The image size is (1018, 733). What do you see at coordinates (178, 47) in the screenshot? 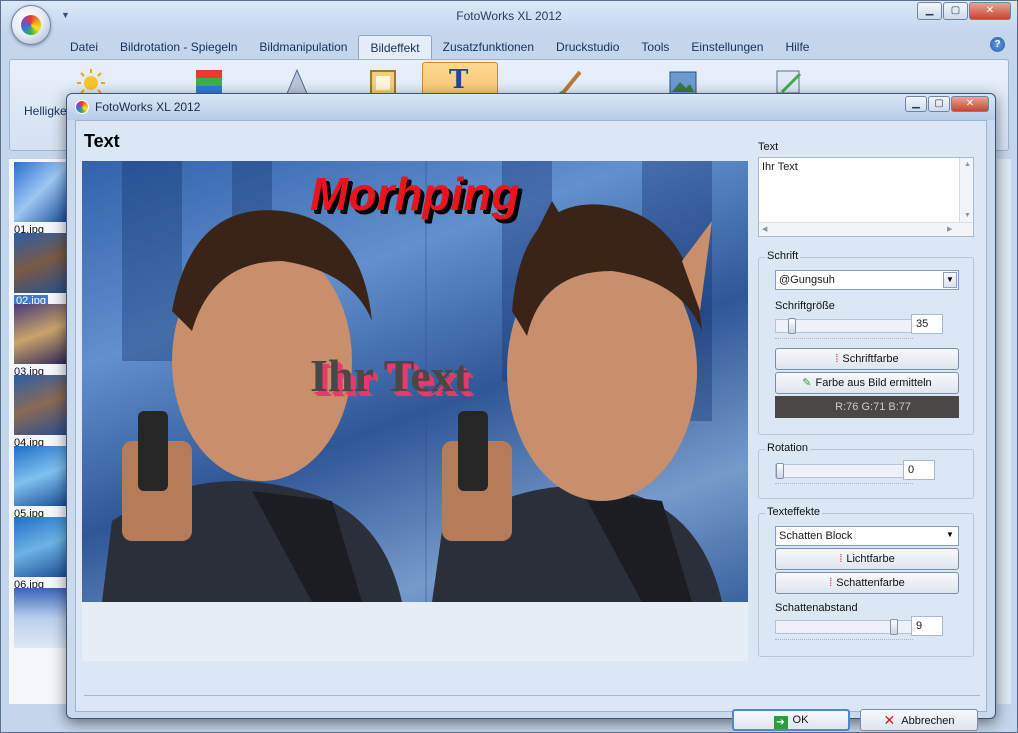
I see `tab-bildrotation: Bildrotation - Spiegeln` at bounding box center [178, 47].